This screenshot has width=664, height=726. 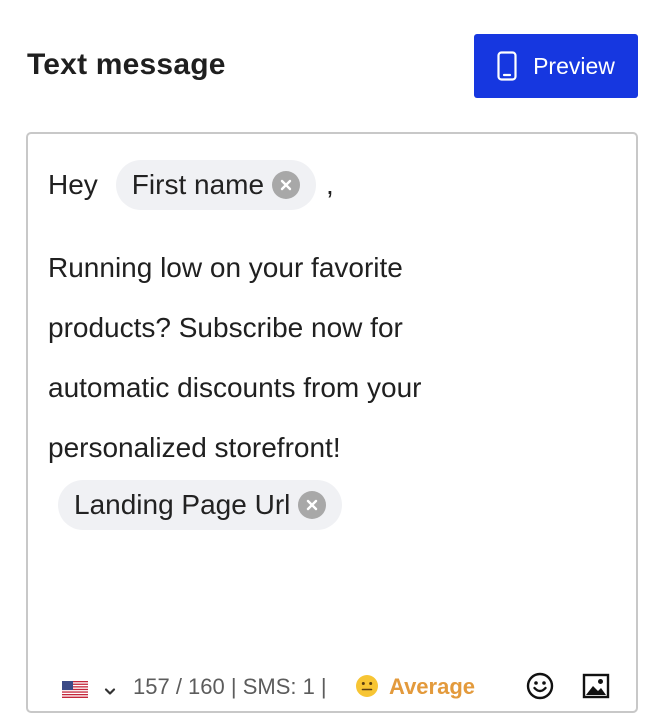 What do you see at coordinates (73, 184) in the screenshot?
I see `greeting-text: Hey` at bounding box center [73, 184].